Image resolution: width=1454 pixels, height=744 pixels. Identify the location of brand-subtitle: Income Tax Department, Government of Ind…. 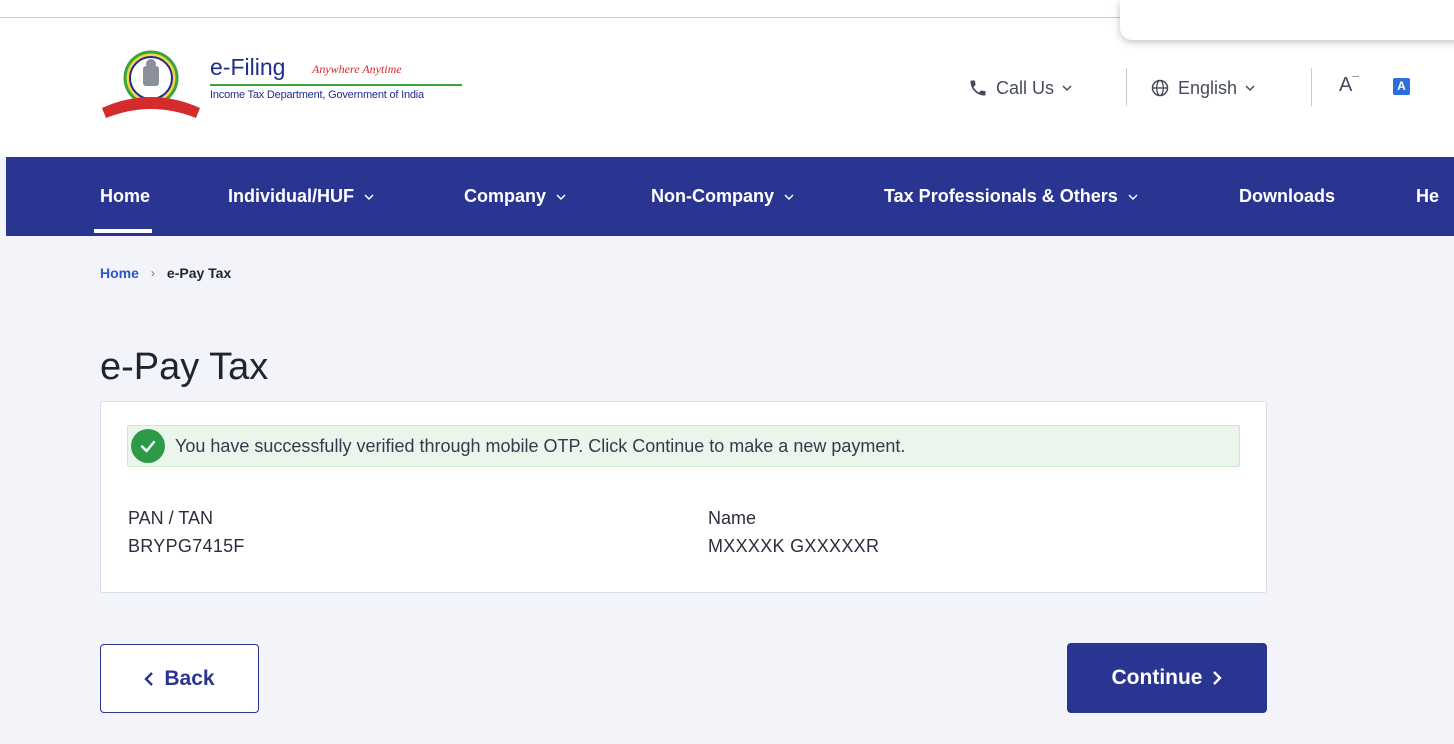
(317, 95).